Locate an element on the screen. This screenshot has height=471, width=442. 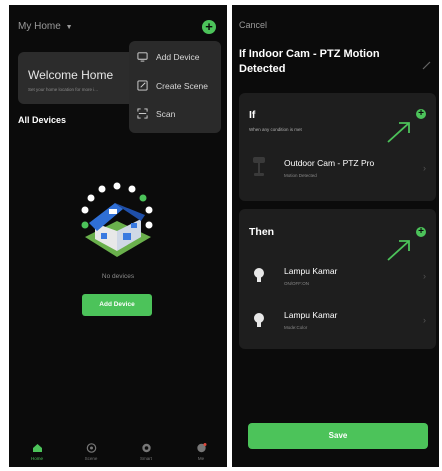
add-menu: Add Device Create Scene Scan is located at coordinates (175, 87).